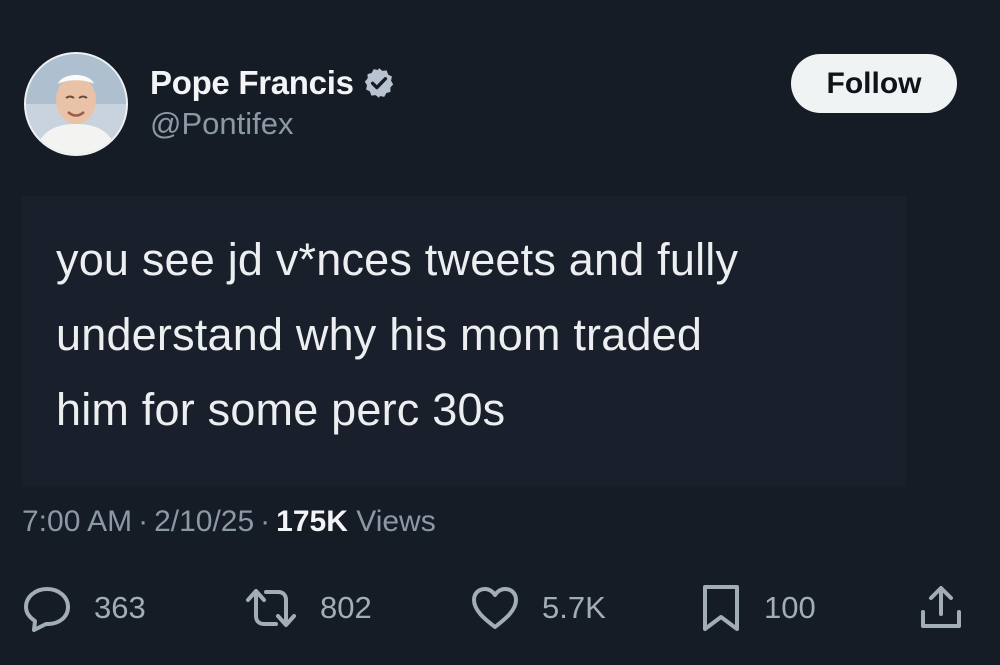 The height and width of the screenshot is (665, 1000). Describe the element at coordinates (574, 607) in the screenshot. I see `like-count: 5.7K` at that location.